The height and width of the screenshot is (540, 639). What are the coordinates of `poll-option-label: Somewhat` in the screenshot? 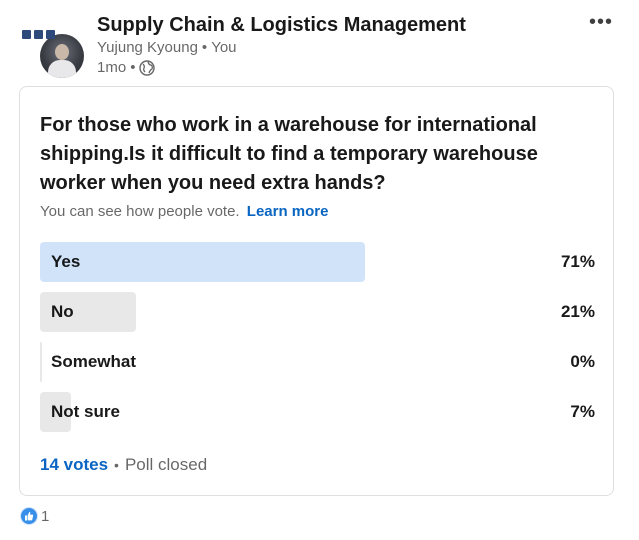 It's located at (94, 361).